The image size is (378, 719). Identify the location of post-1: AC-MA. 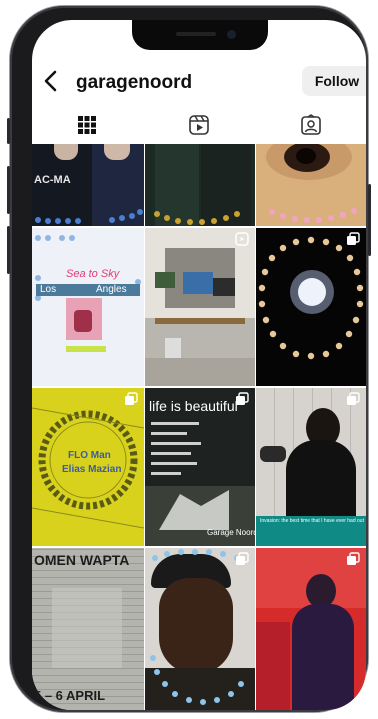
(88, 185).